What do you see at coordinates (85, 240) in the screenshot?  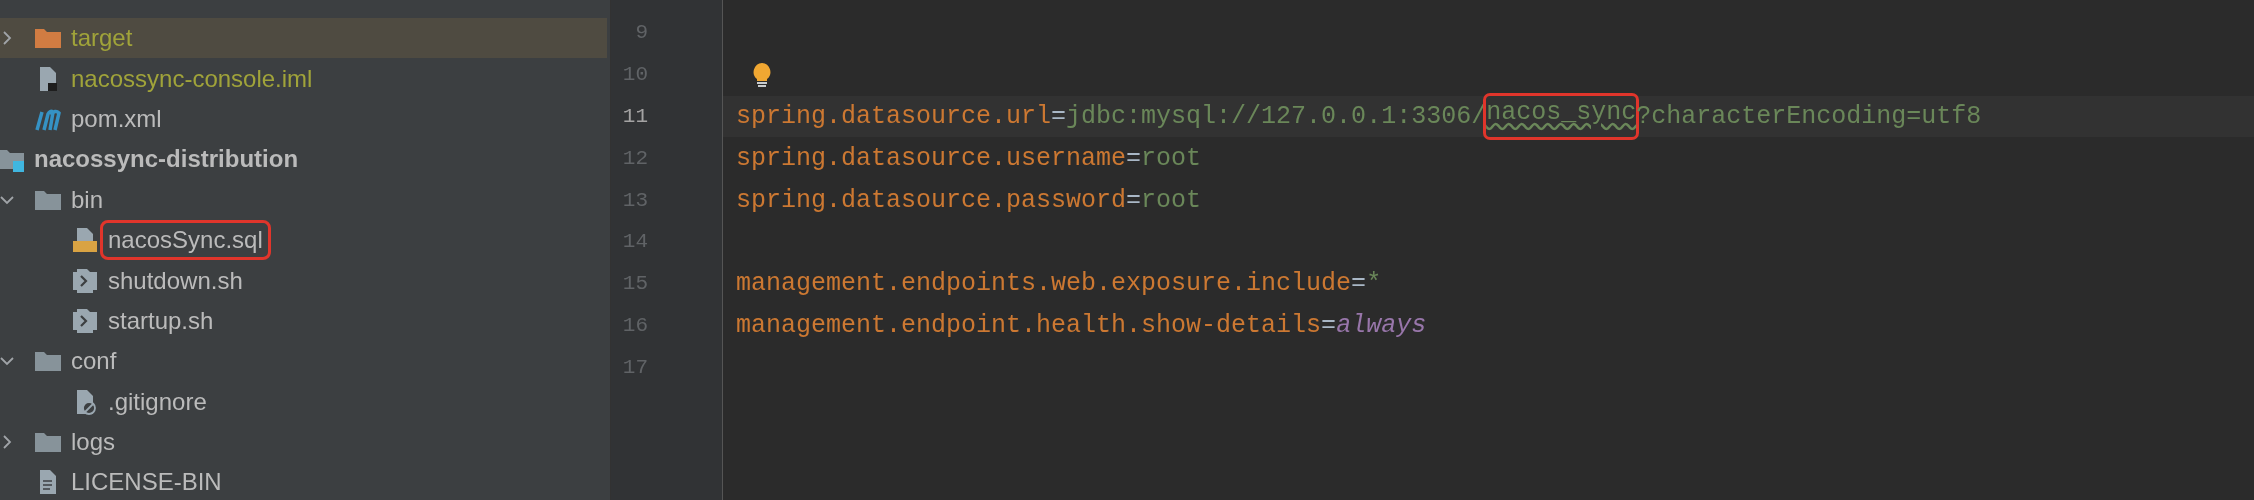 I see `sql-file-icon` at bounding box center [85, 240].